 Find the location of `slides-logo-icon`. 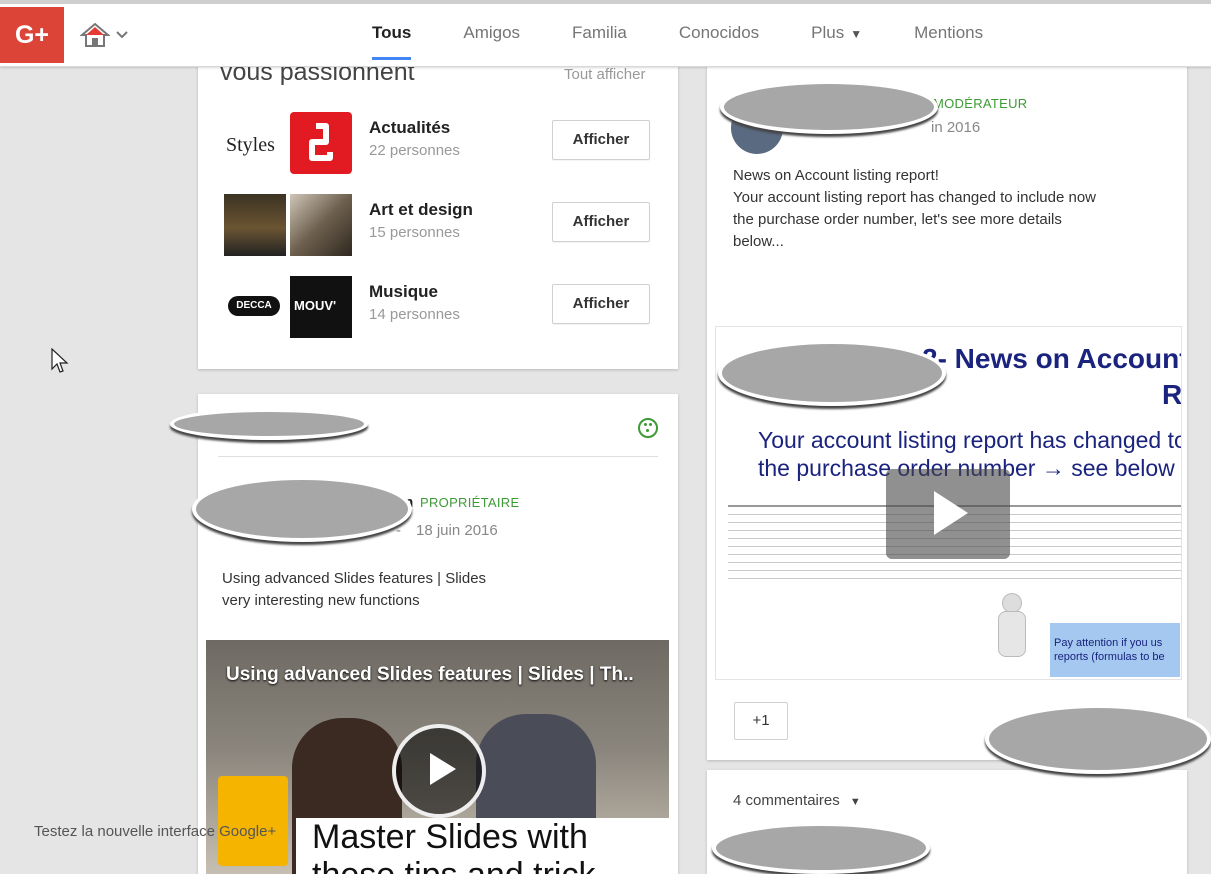

slides-logo-icon is located at coordinates (253, 821).